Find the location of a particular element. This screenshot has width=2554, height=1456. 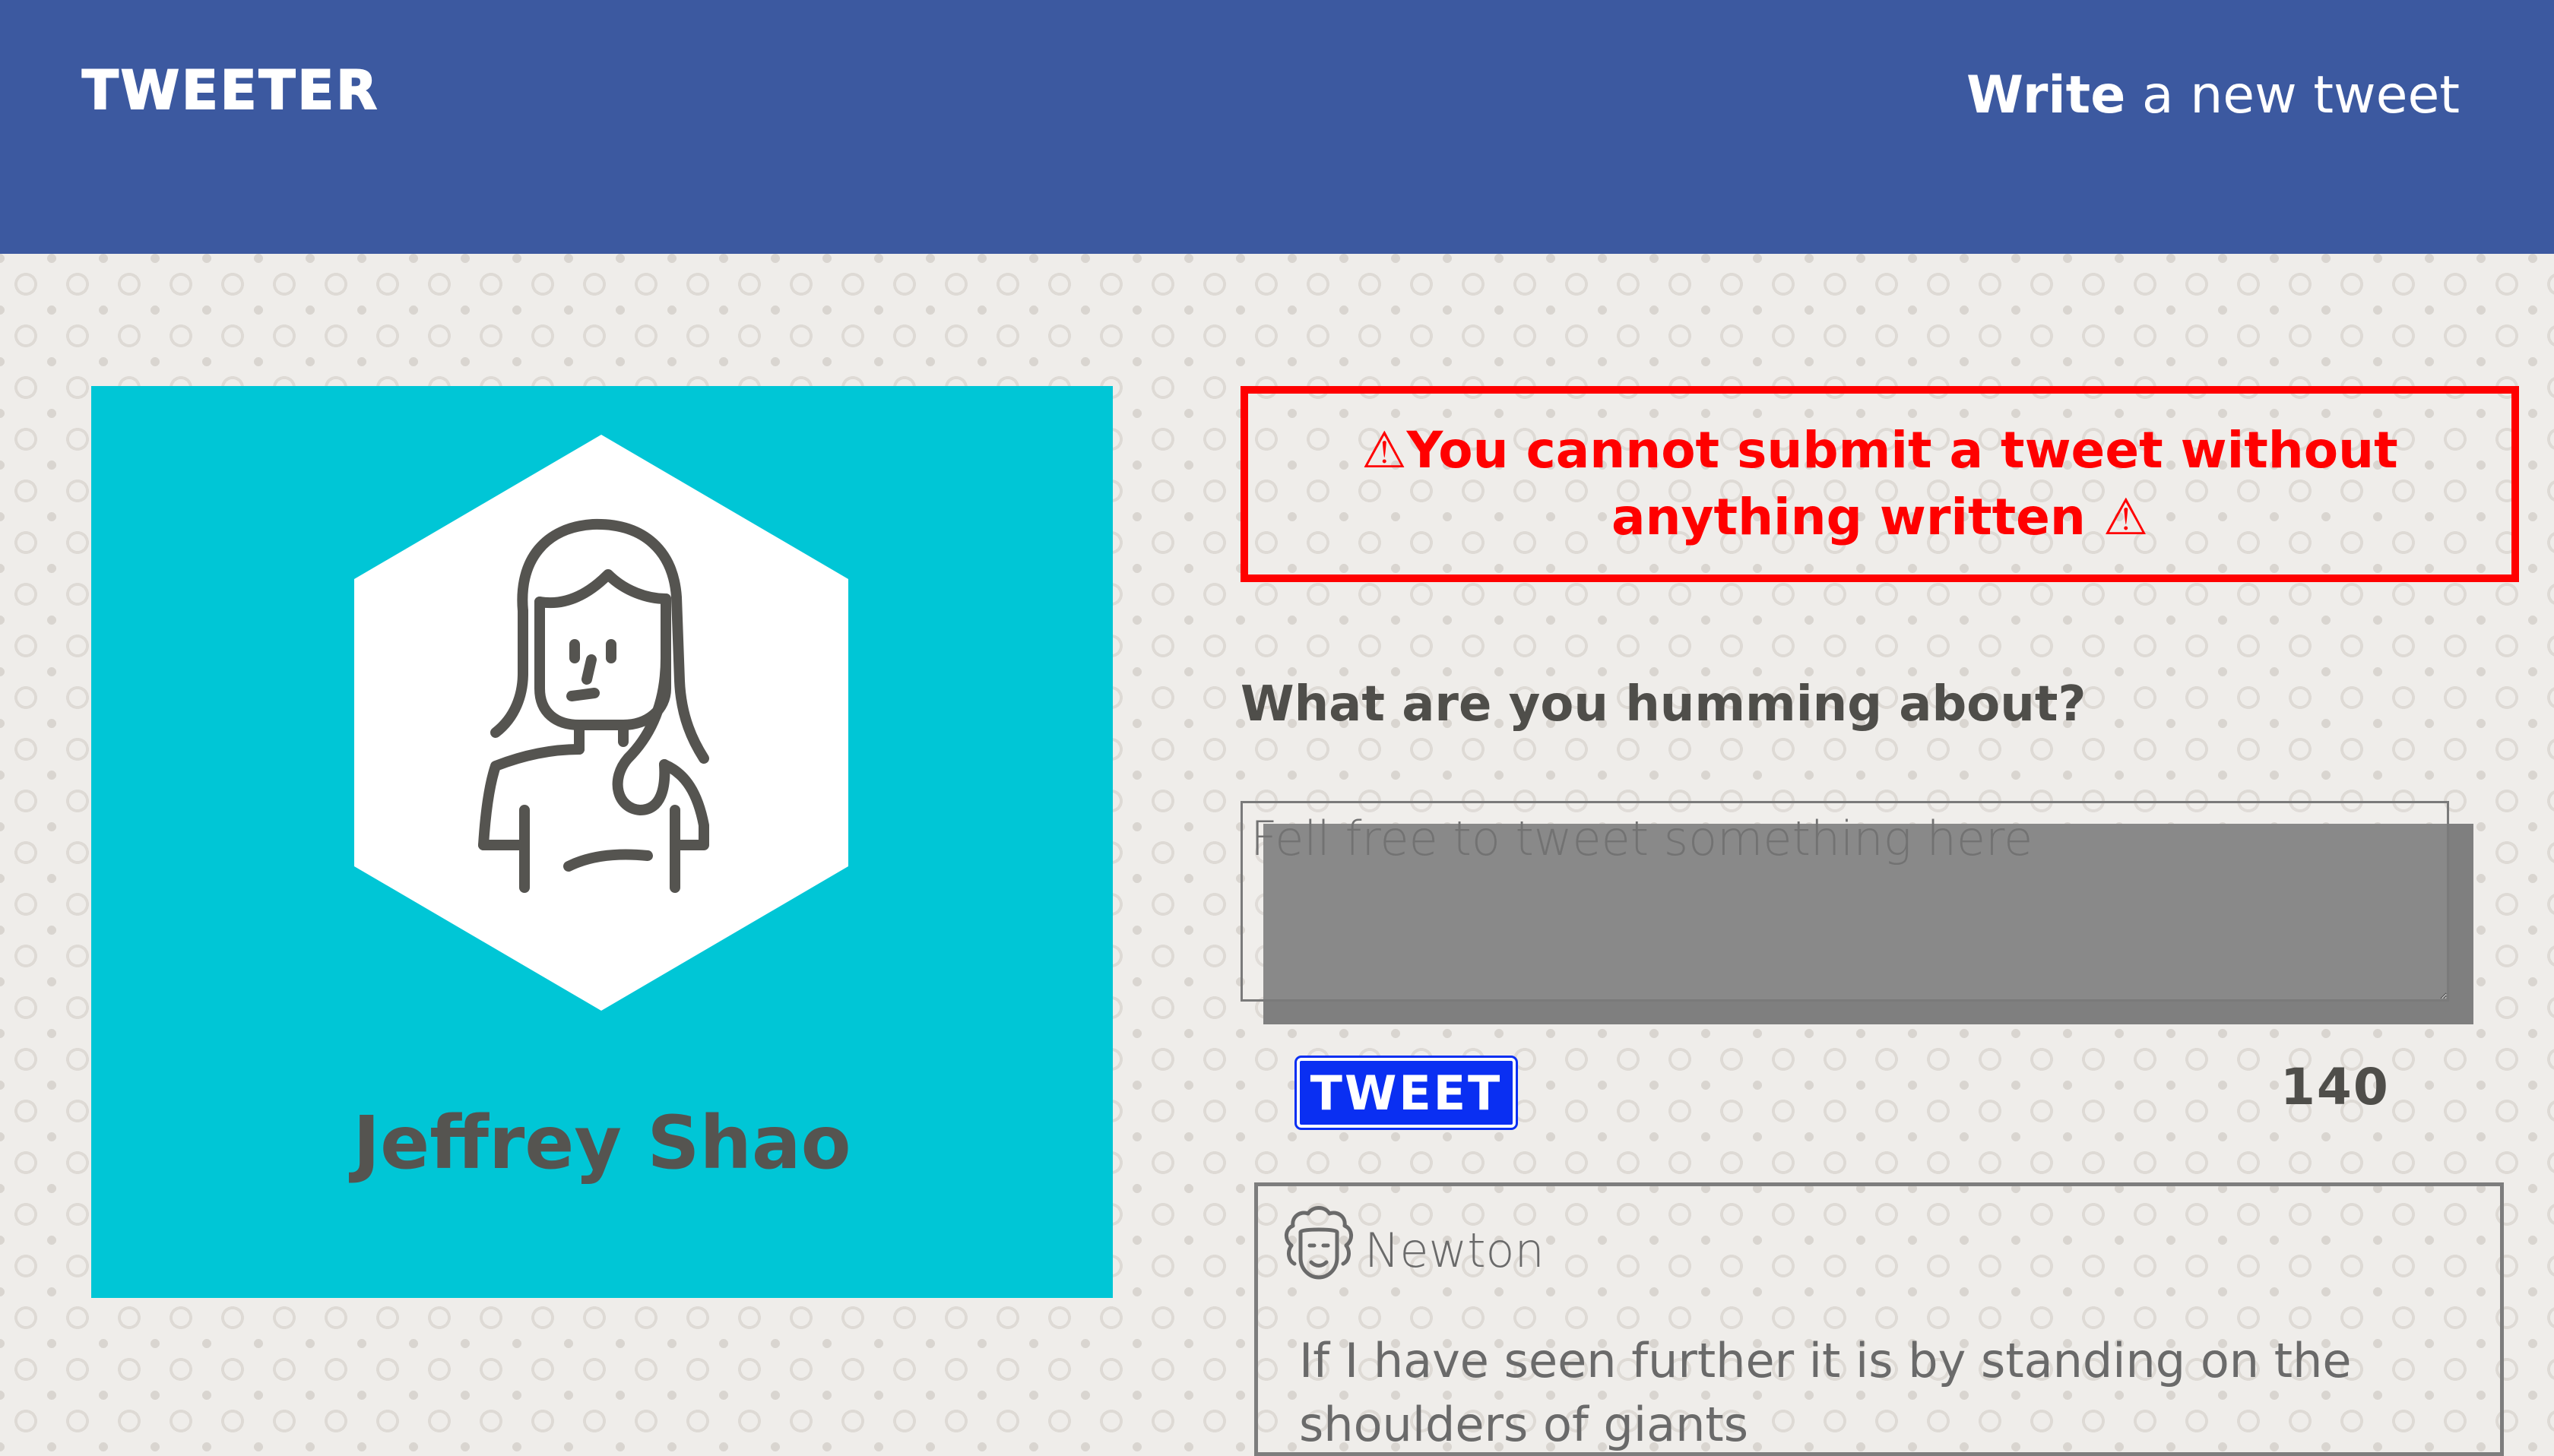

tweet-submit-button: TWEET is located at coordinates (1406, 1093).